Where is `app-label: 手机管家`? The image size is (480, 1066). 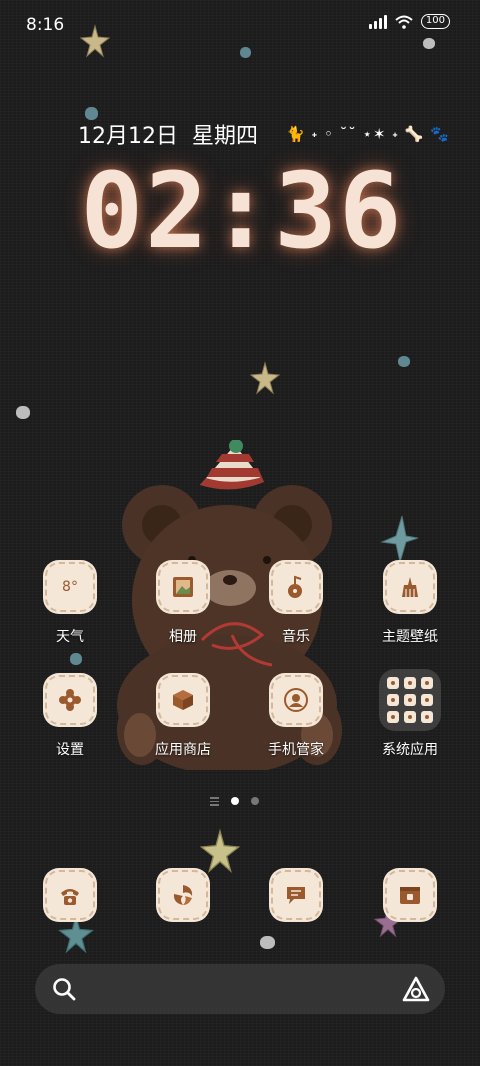 app-label: 手机管家 is located at coordinates (296, 750).